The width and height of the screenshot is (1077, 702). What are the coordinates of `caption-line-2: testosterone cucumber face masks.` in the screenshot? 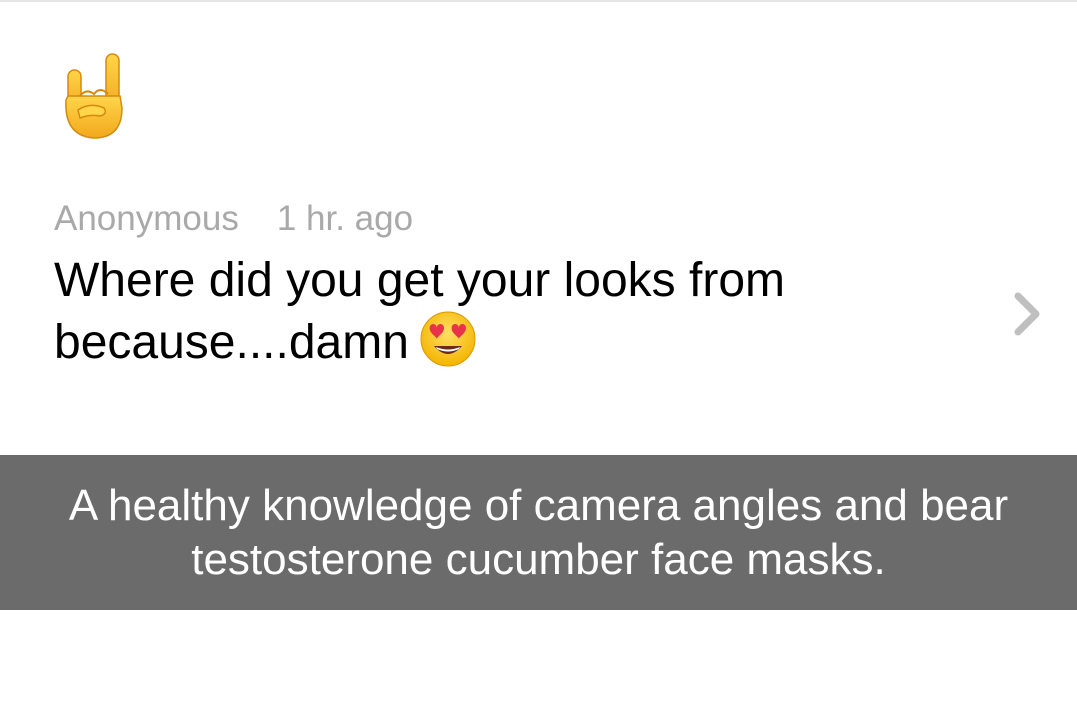 It's located at (538, 559).